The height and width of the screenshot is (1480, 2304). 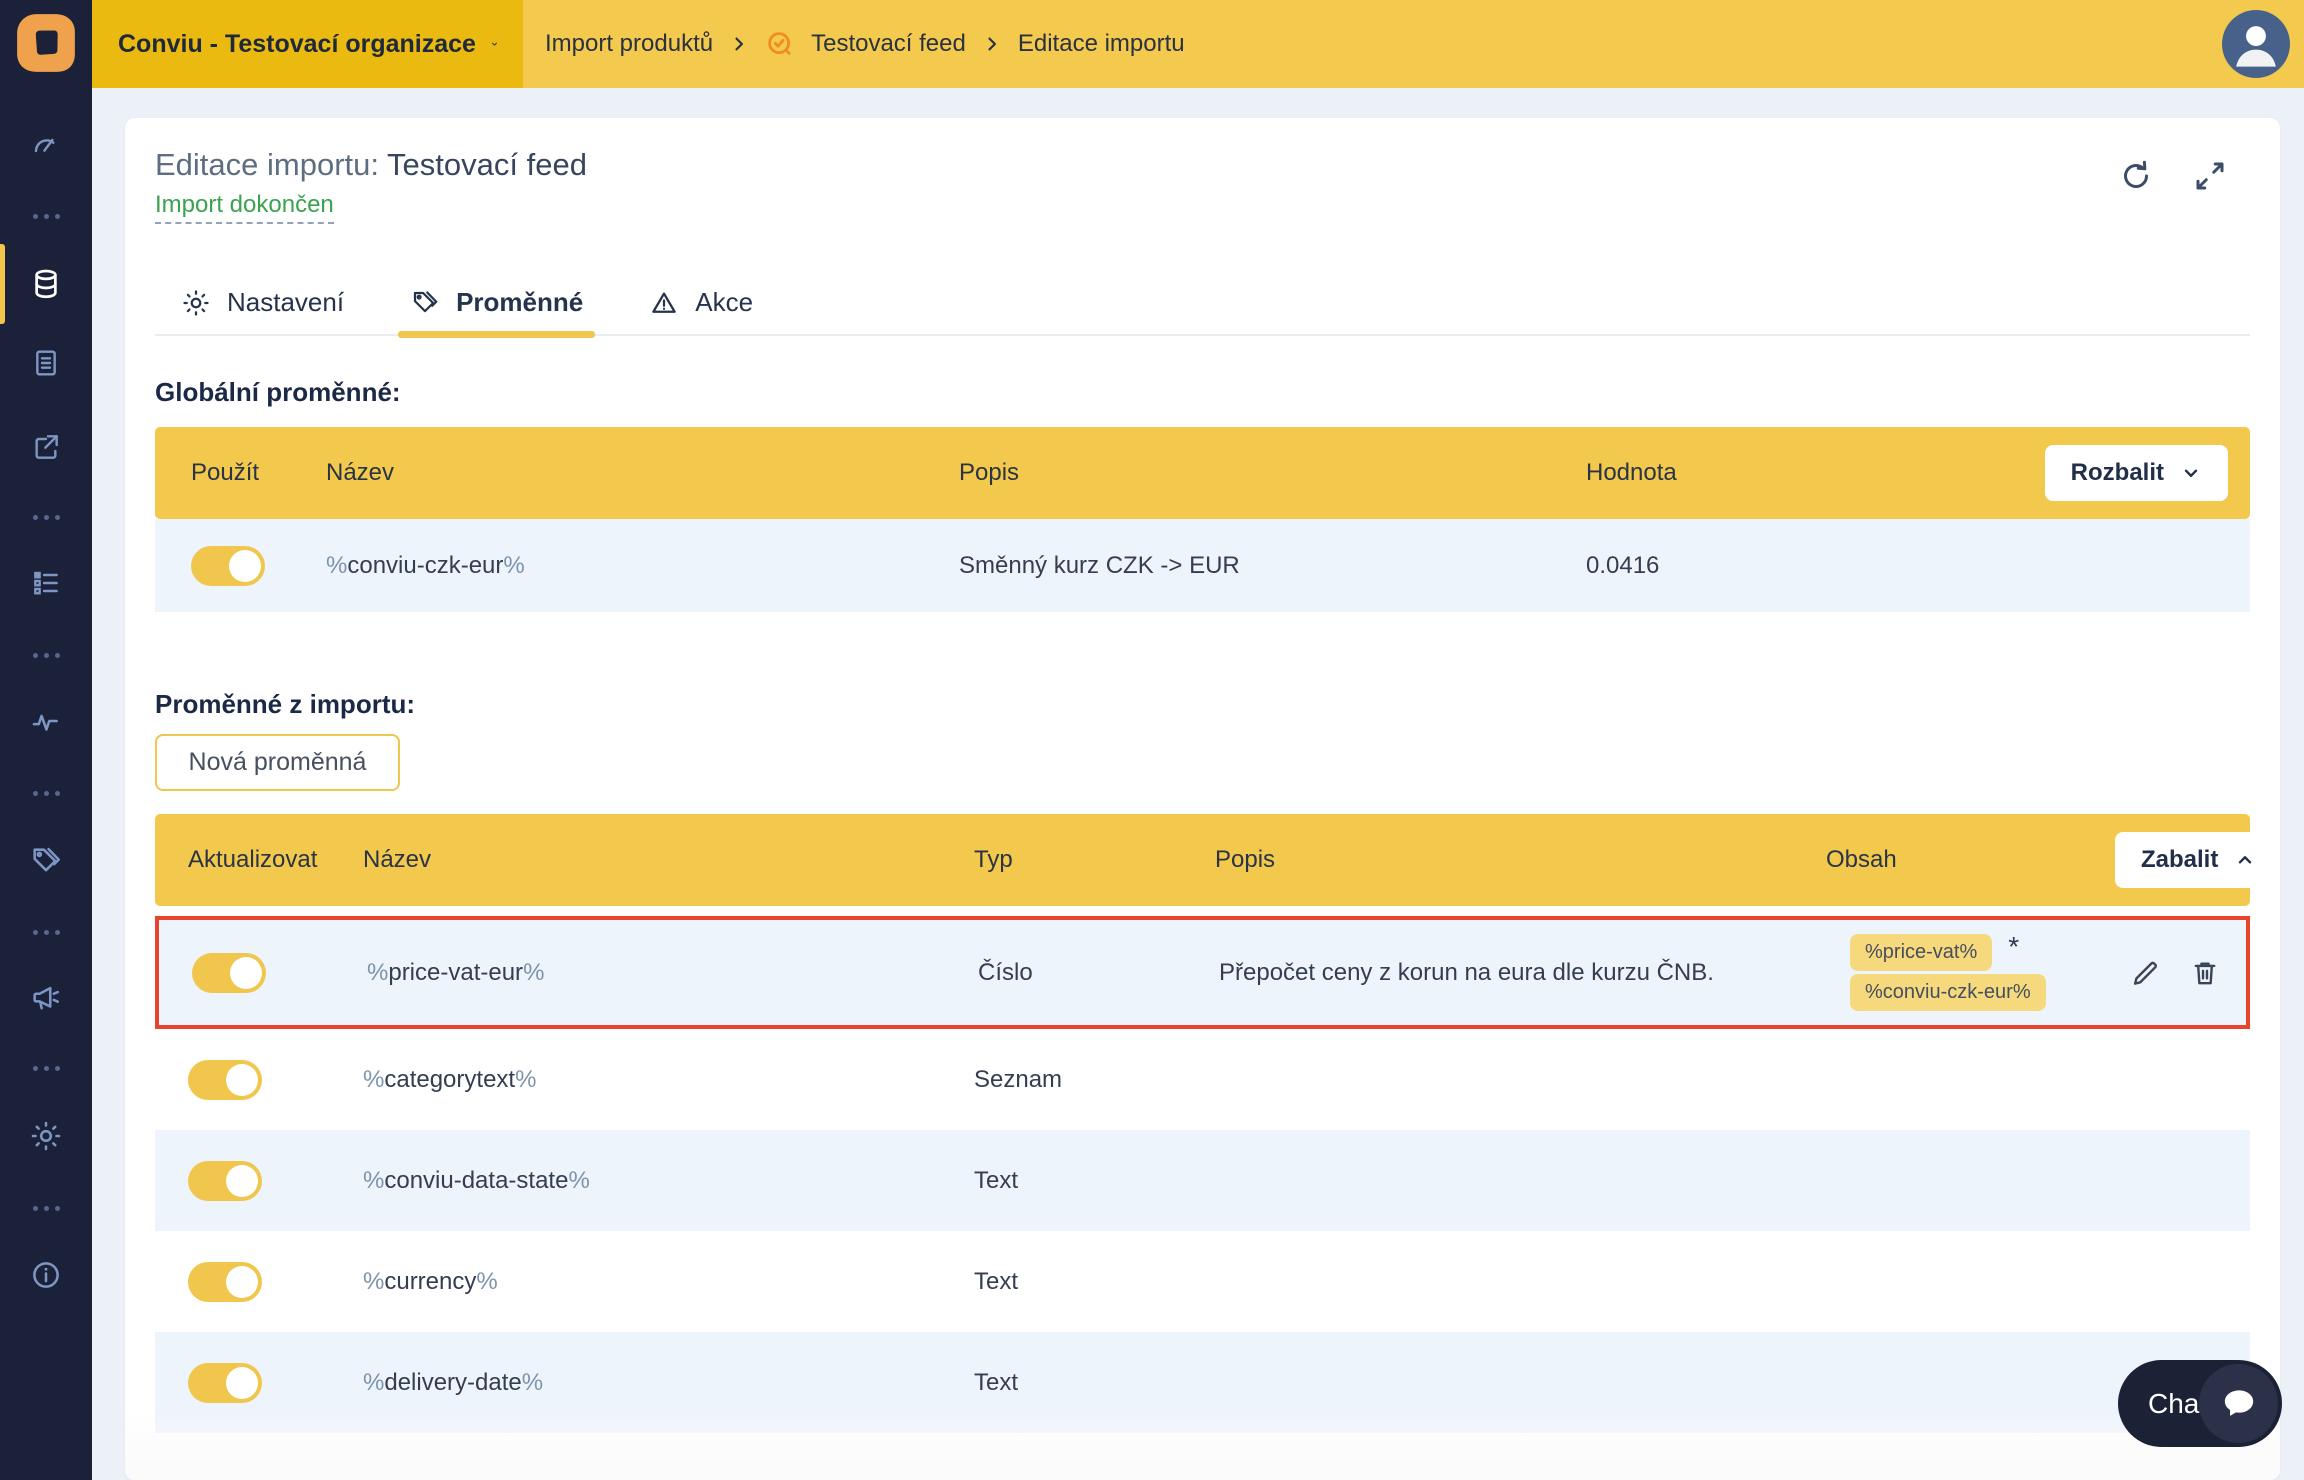 I want to click on sidebar-item-documents, so click(x=46, y=363).